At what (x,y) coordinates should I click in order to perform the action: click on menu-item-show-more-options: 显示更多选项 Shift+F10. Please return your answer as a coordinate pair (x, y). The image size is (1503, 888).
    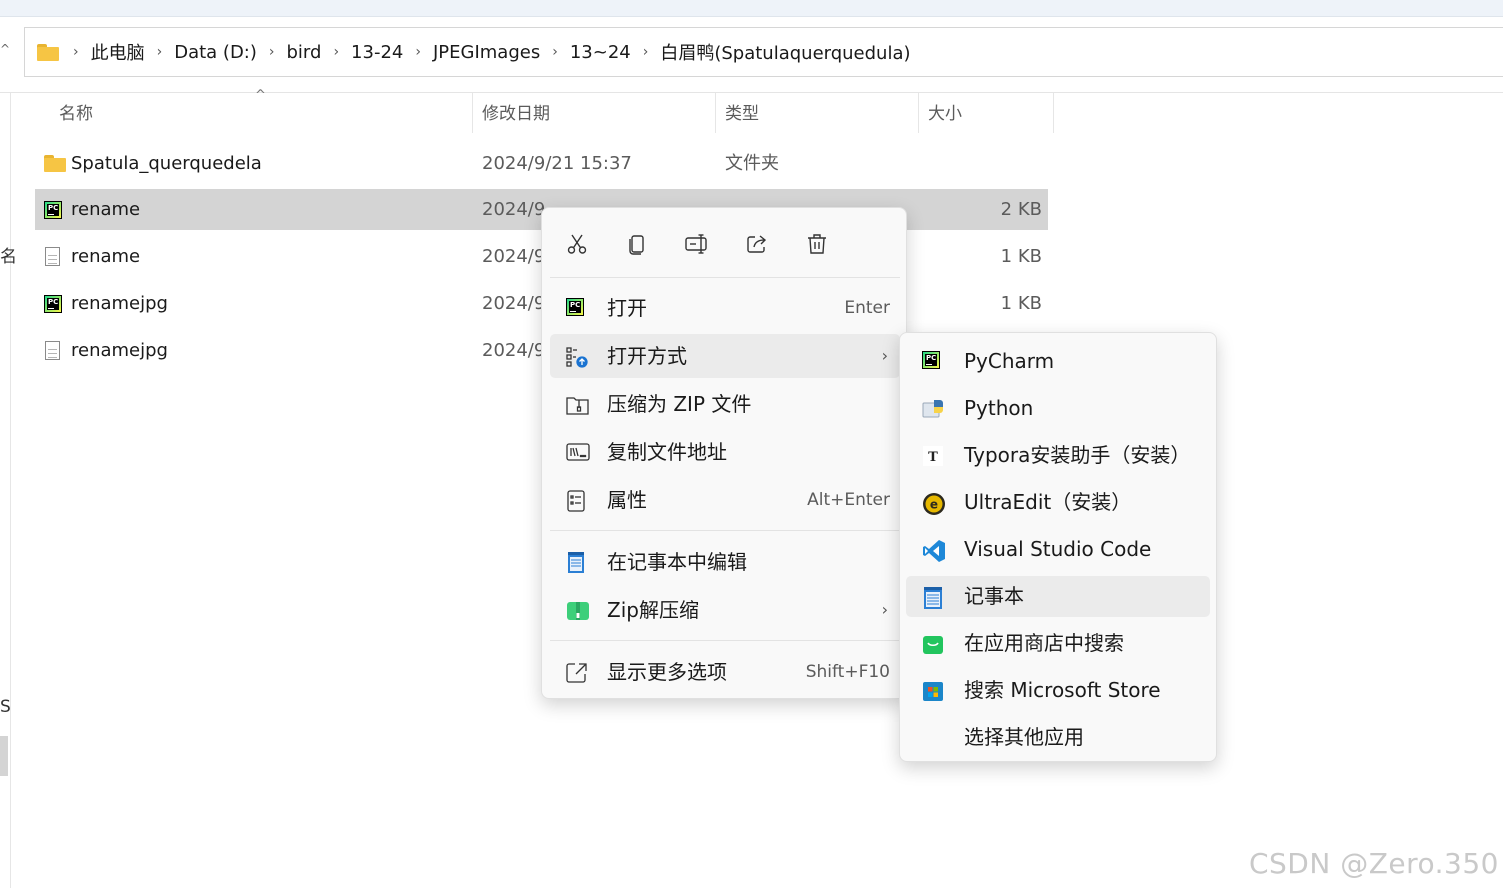
    Looking at the image, I should click on (725, 672).